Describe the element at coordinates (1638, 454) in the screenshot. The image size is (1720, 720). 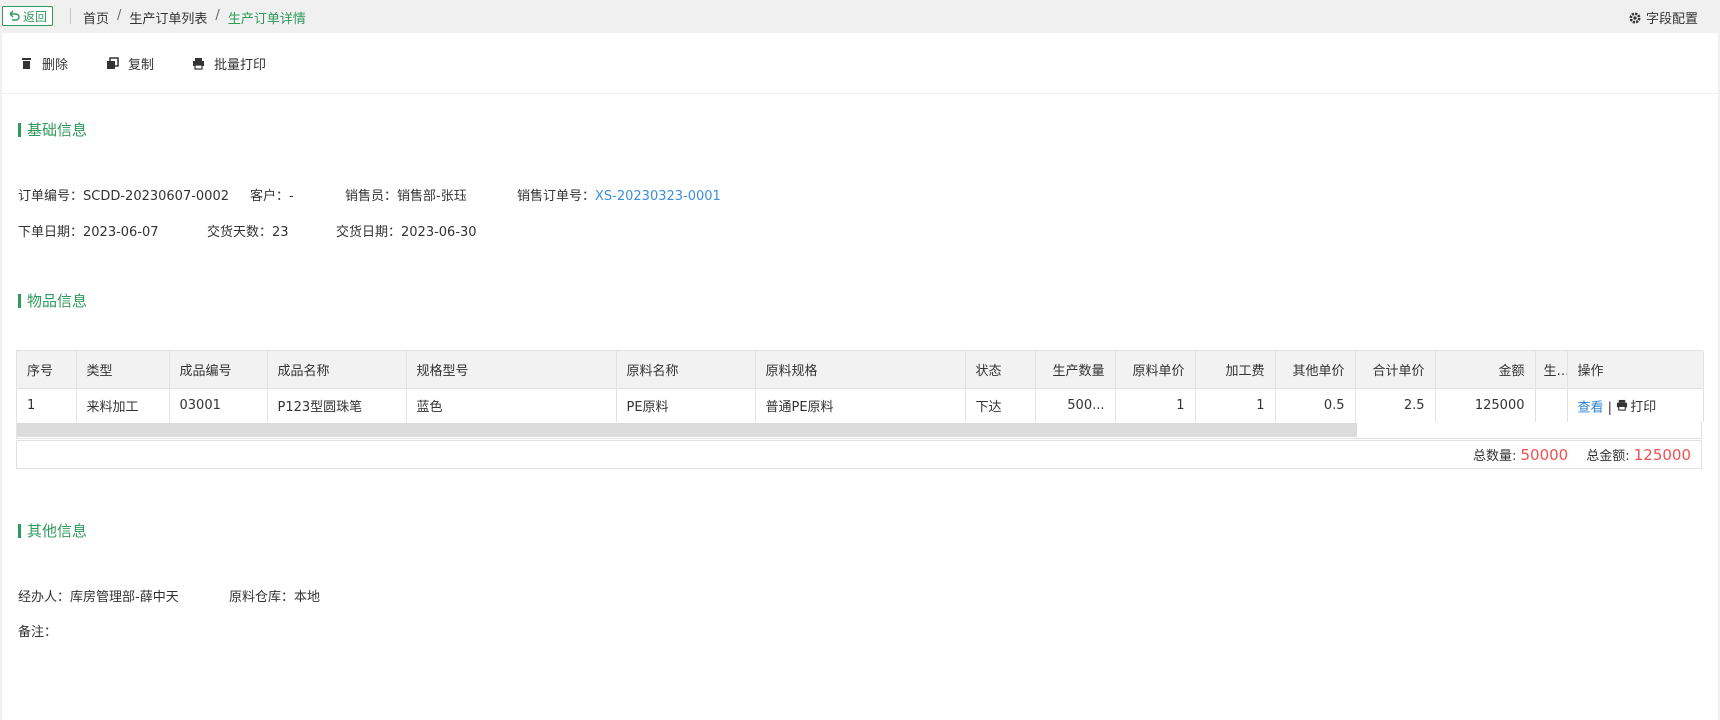
I see `total-amount: 总金额: 125000` at that location.